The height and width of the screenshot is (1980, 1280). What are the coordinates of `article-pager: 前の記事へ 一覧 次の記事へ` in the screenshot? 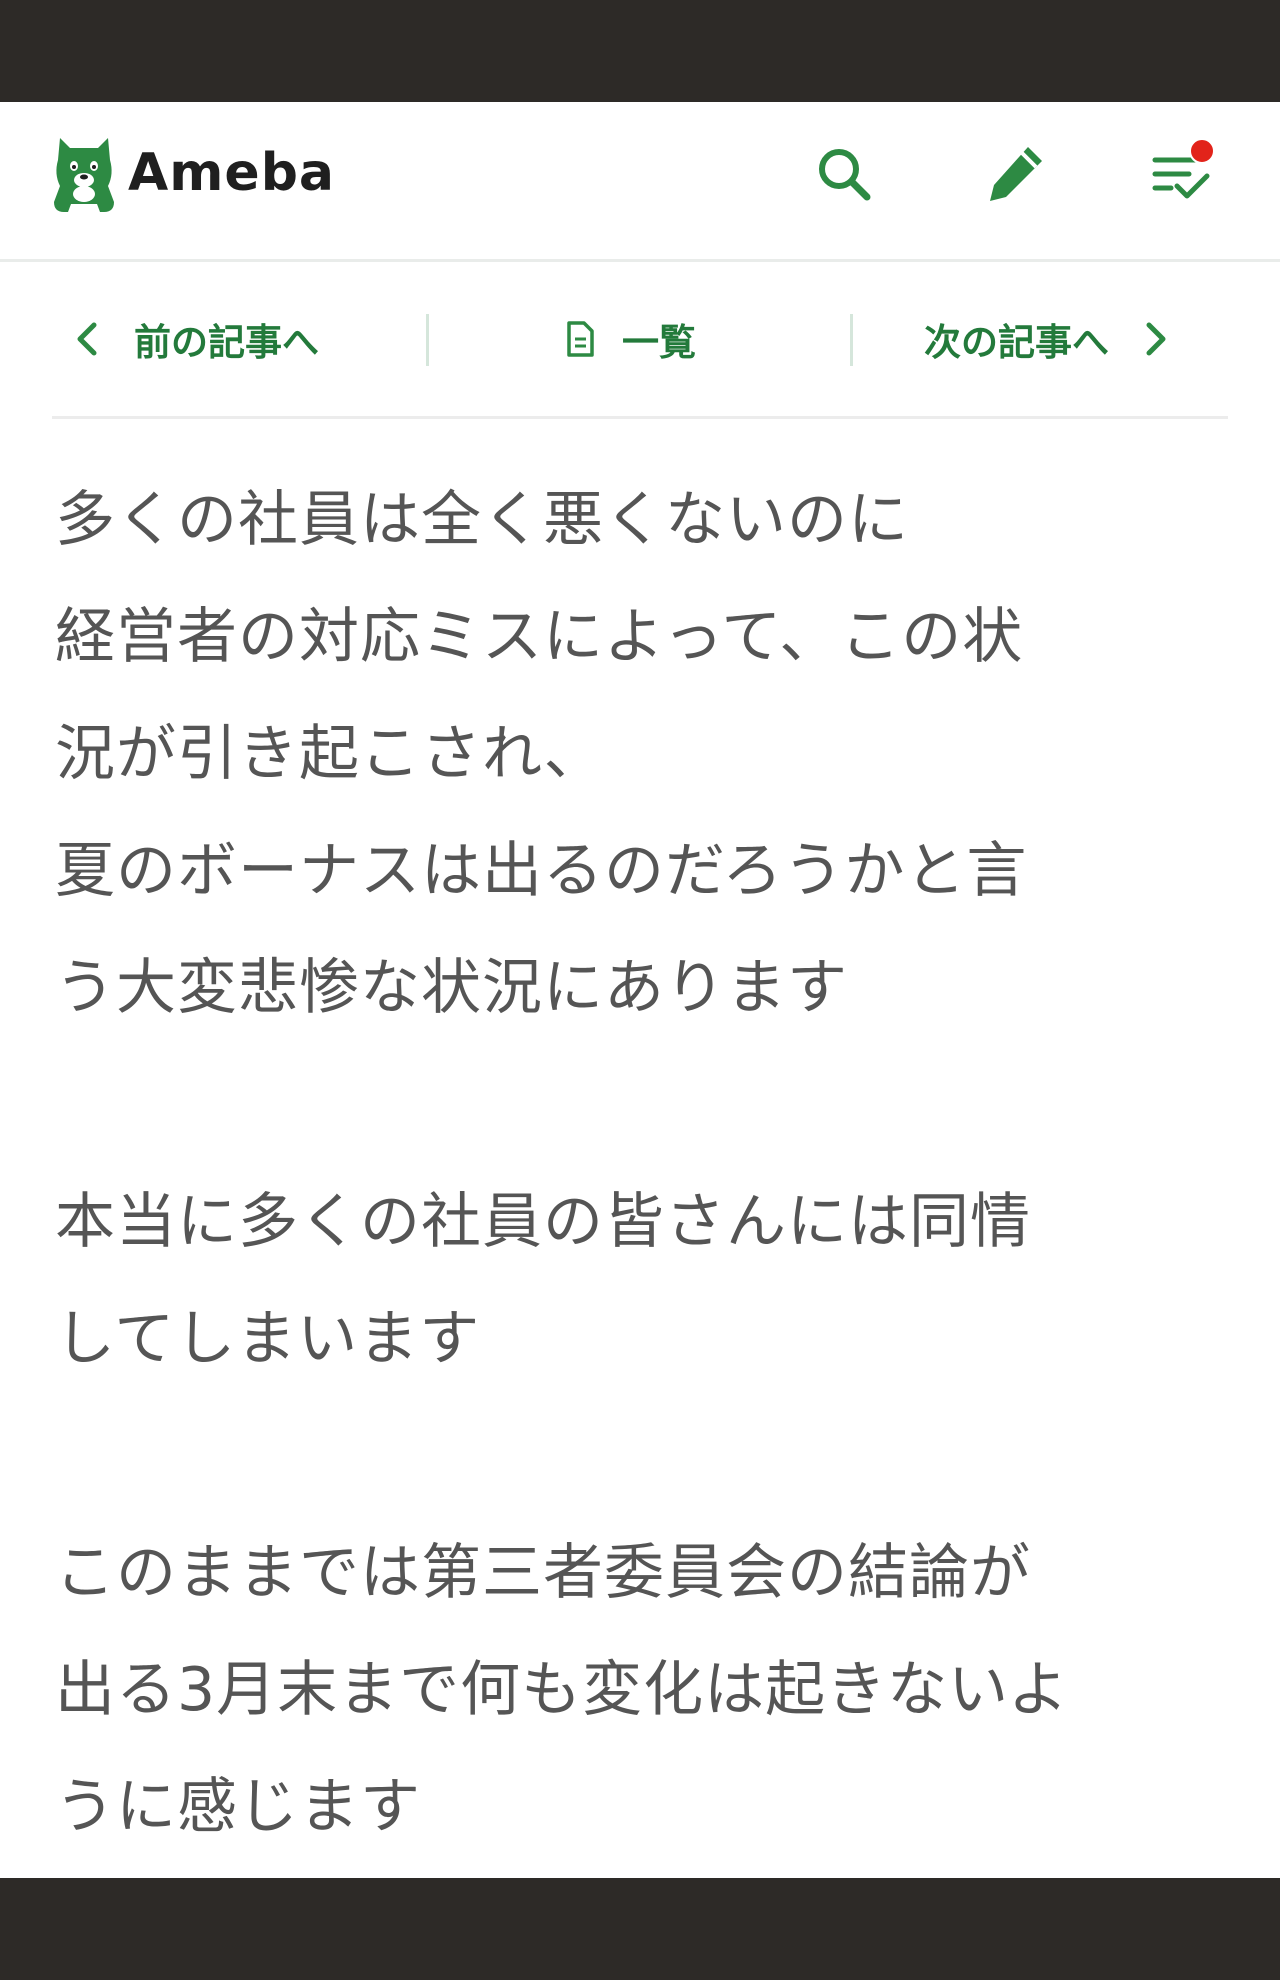 It's located at (640, 340).